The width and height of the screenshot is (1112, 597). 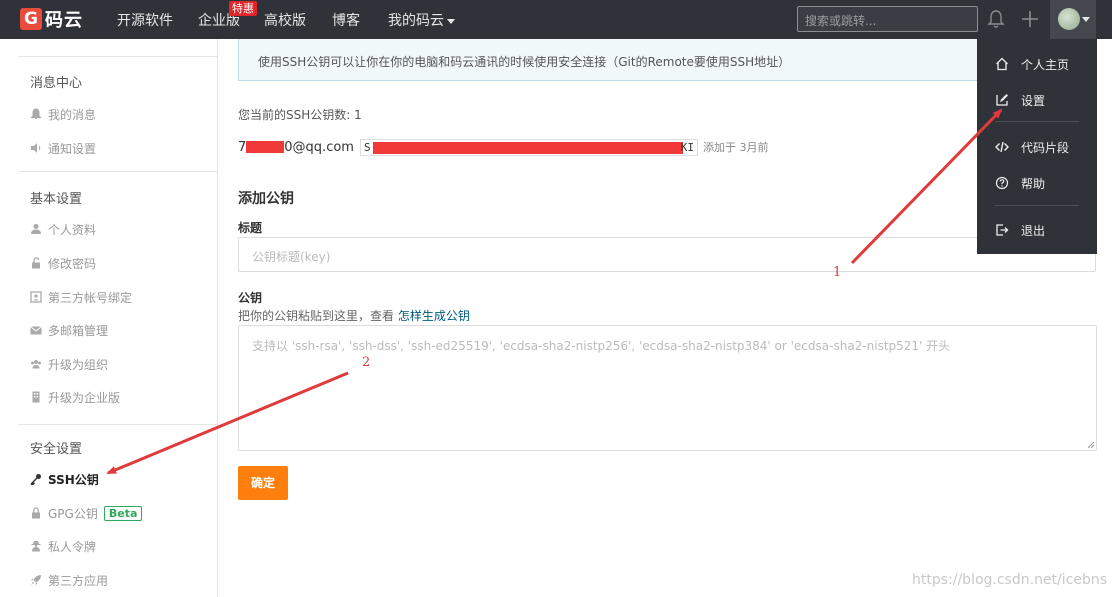 I want to click on nav-university: 高校版, so click(x=285, y=20).